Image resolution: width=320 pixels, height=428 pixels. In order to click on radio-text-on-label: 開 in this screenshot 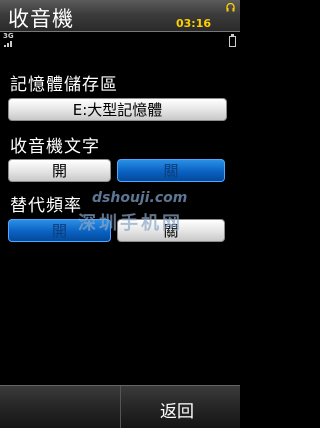, I will do `click(59, 171)`.